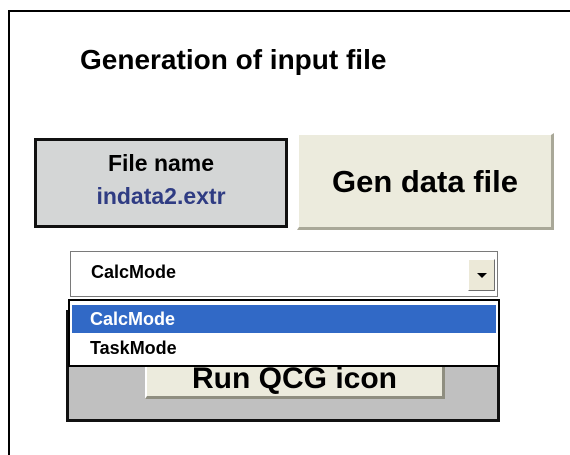 The image size is (570, 455). I want to click on file-name-label: File name, so click(161, 163).